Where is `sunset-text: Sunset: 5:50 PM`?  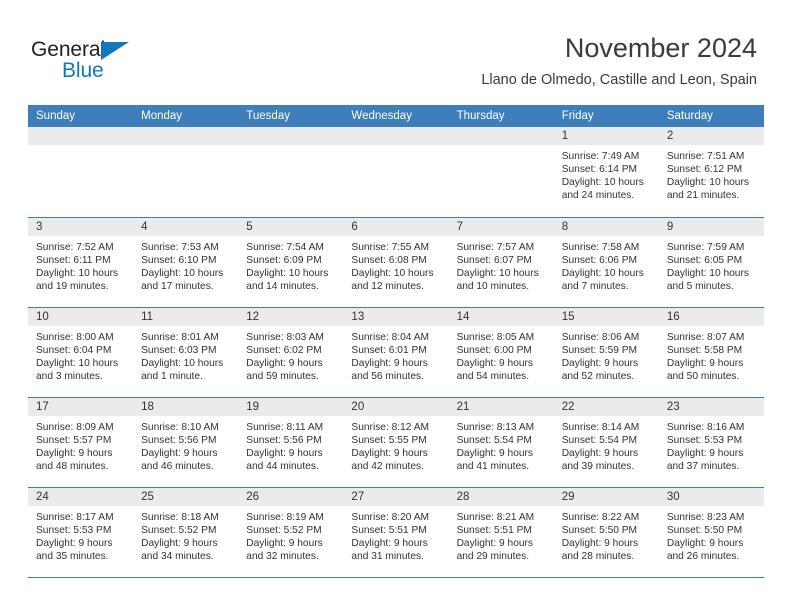 sunset-text: Sunset: 5:50 PM is located at coordinates (704, 530).